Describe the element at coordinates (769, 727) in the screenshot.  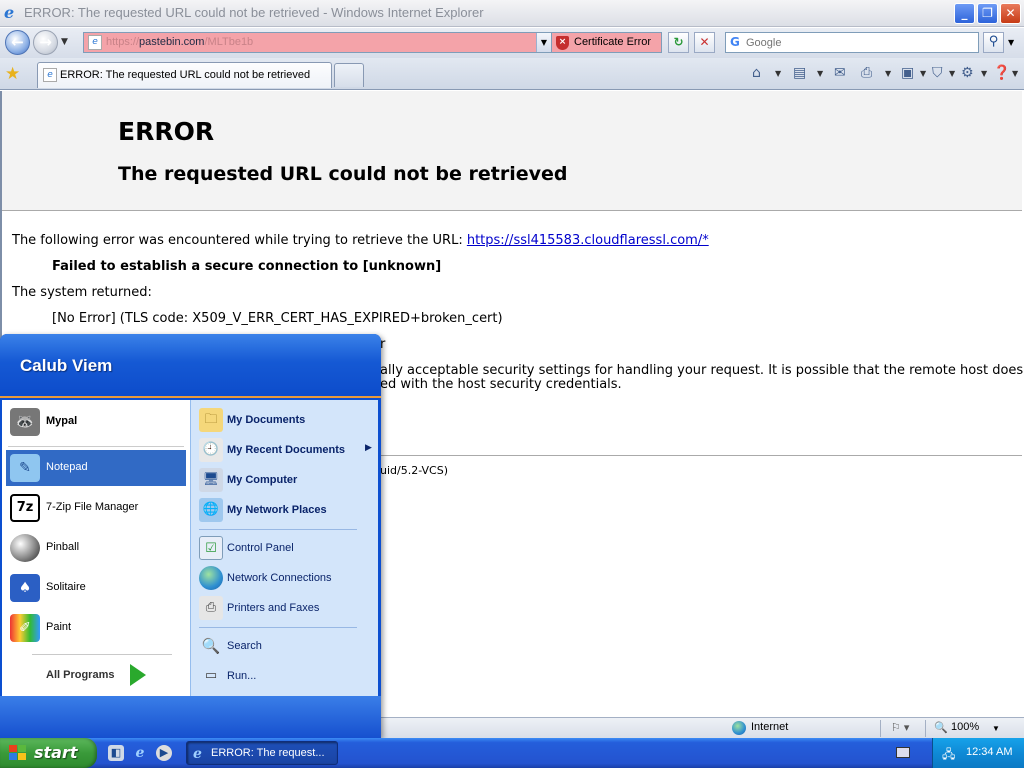
I see `security-zone-label: Internet` at that location.